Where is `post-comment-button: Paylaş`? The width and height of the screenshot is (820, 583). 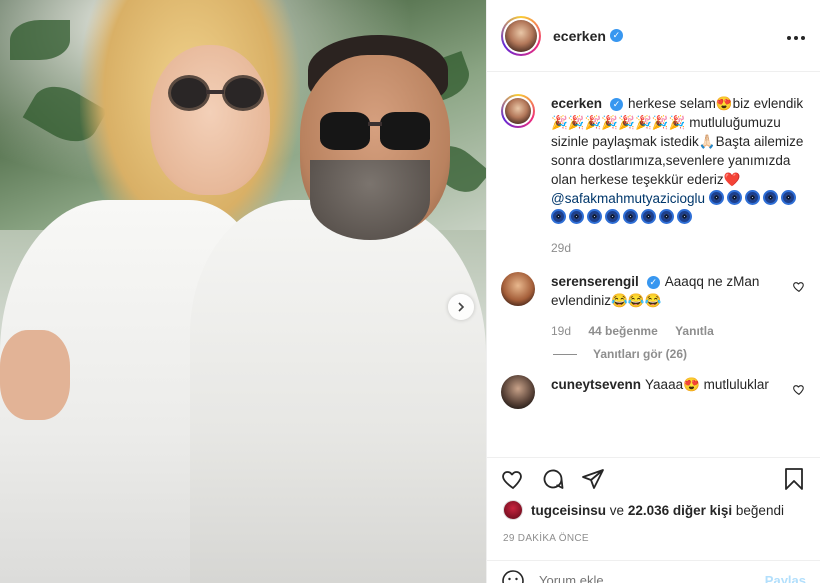
post-comment-button: Paylaş is located at coordinates (785, 578).